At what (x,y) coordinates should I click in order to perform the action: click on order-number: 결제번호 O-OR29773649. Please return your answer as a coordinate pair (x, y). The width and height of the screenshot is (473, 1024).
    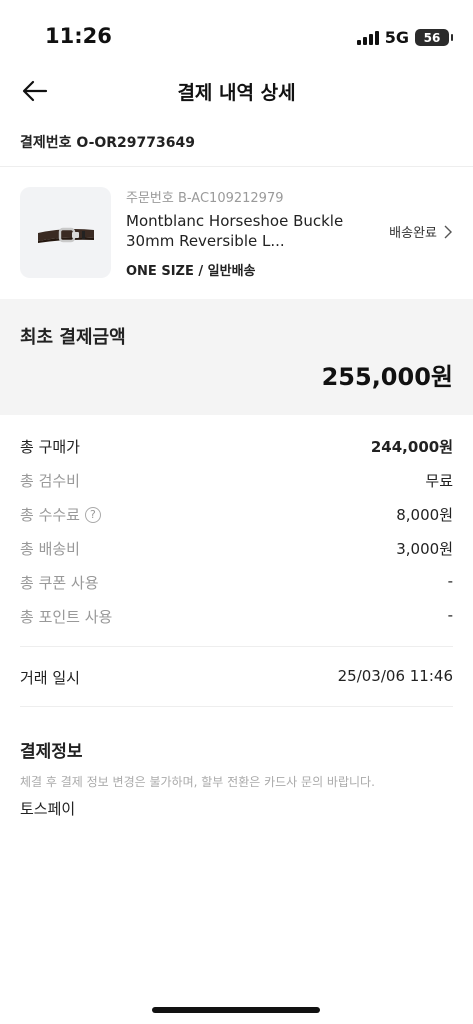
    Looking at the image, I should click on (107, 142).